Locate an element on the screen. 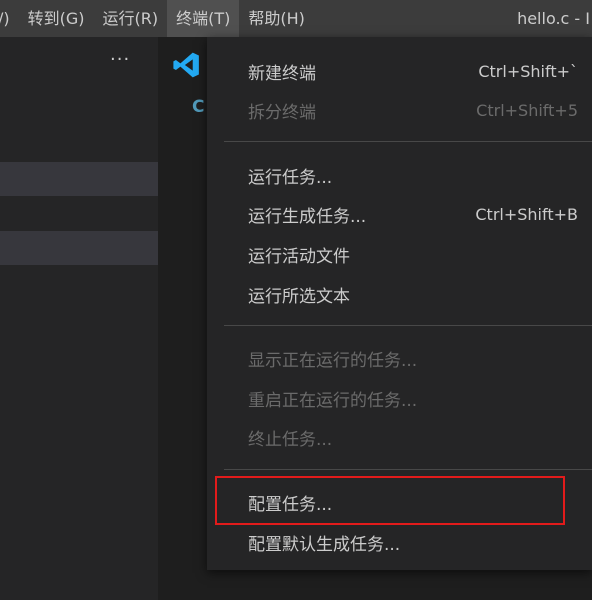 The image size is (592, 600). menu-item-run-selected-text: 运行所选文本 is located at coordinates (399, 294).